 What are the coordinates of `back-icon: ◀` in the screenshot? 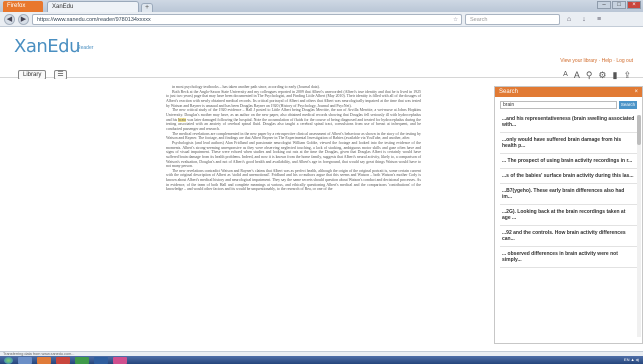 It's located at (9, 19).